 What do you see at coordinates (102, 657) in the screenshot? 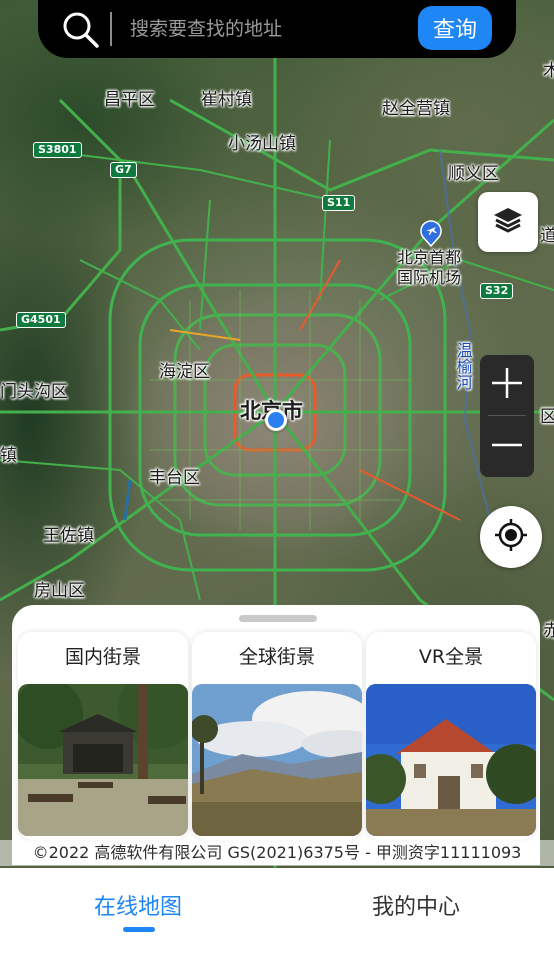
I see `card-title: 国内街景` at bounding box center [102, 657].